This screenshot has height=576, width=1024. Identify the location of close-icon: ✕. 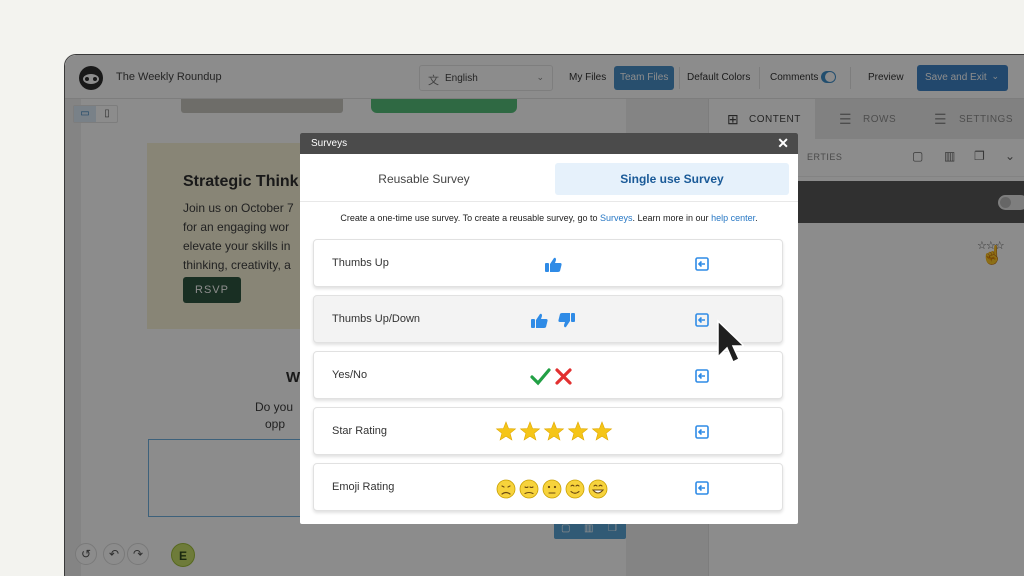
(783, 143).